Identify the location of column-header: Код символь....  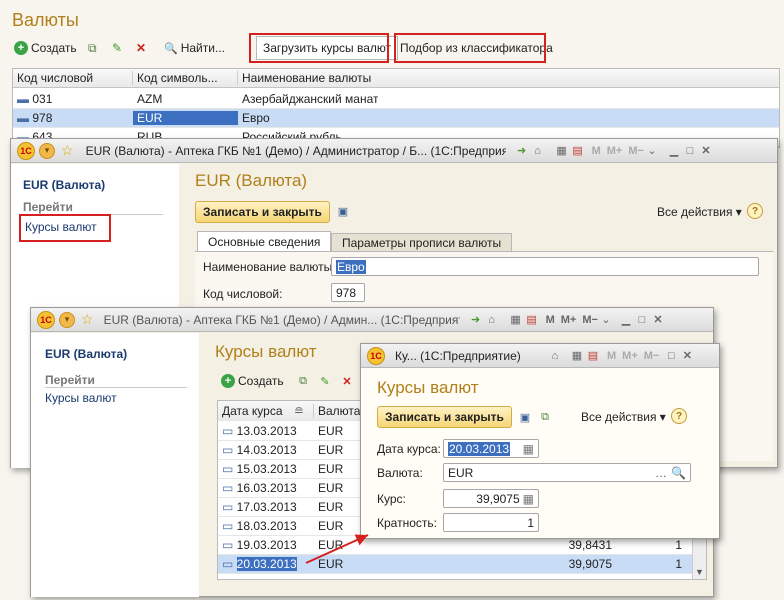
(185, 78).